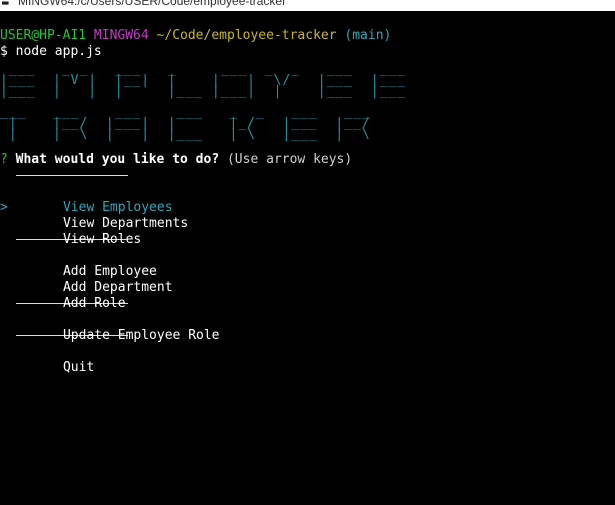 This screenshot has height=505, width=615. What do you see at coordinates (246, 35) in the screenshot?
I see `prompt-path: ~/Code/employee-tracker` at bounding box center [246, 35].